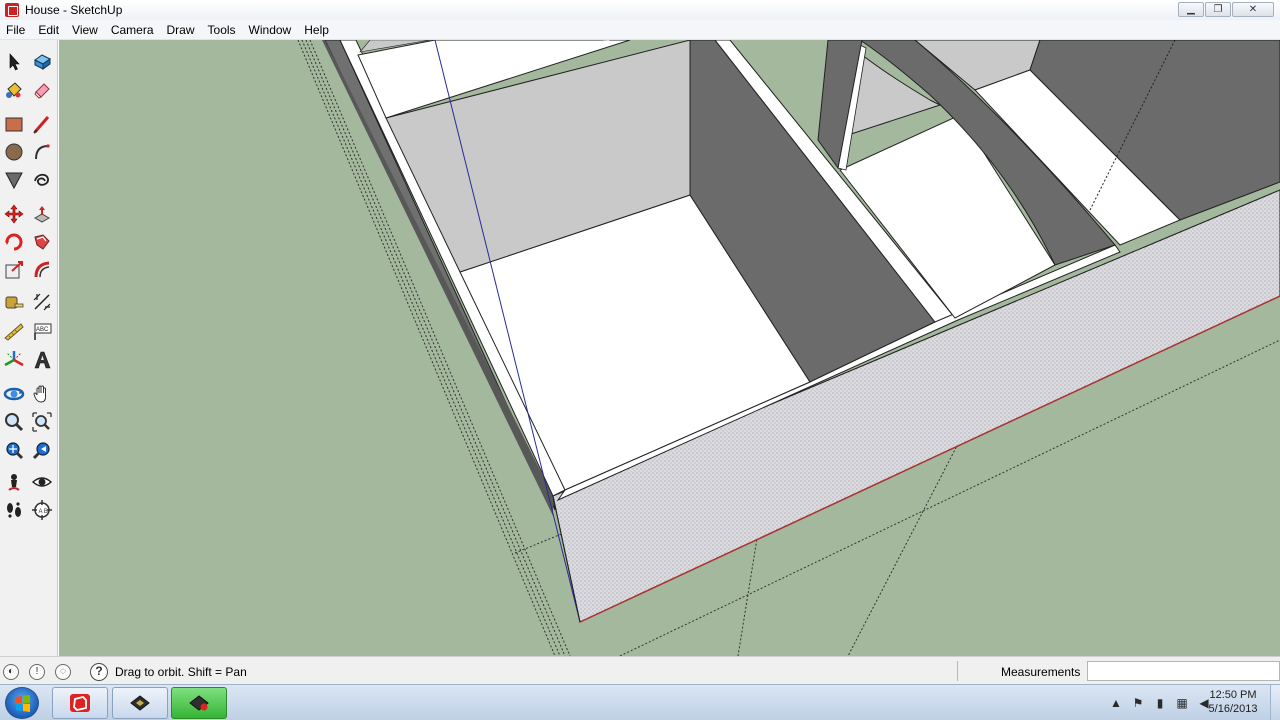  Describe the element at coordinates (12, 10) in the screenshot. I see `sketchup-app-icon` at that location.